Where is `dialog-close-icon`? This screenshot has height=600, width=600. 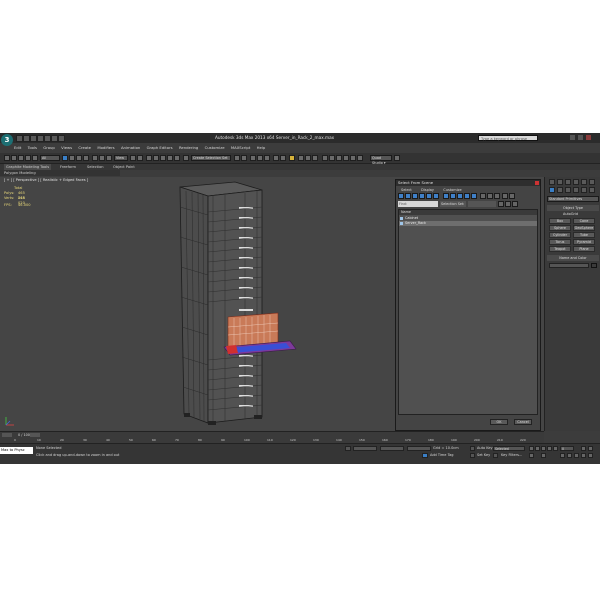 dialog-close-icon is located at coordinates (537, 183).